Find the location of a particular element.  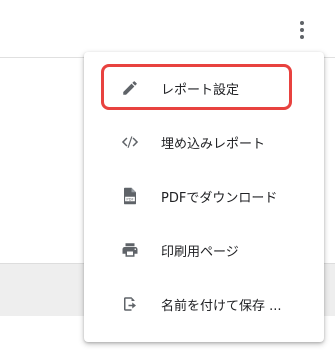

menu-item-label: PDFでダウンロード is located at coordinates (219, 198).